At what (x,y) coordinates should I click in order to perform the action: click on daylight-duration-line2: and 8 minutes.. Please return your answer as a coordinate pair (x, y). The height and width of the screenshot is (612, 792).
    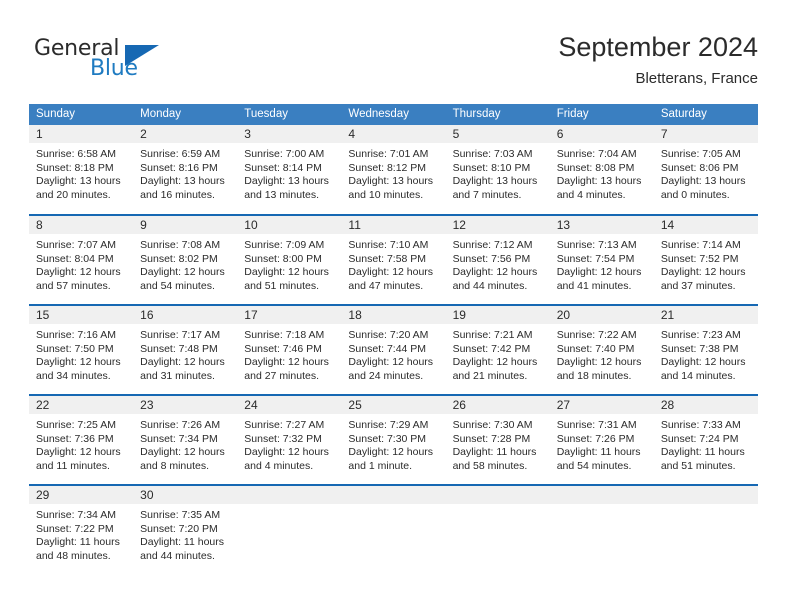
    Looking at the image, I should click on (175, 465).